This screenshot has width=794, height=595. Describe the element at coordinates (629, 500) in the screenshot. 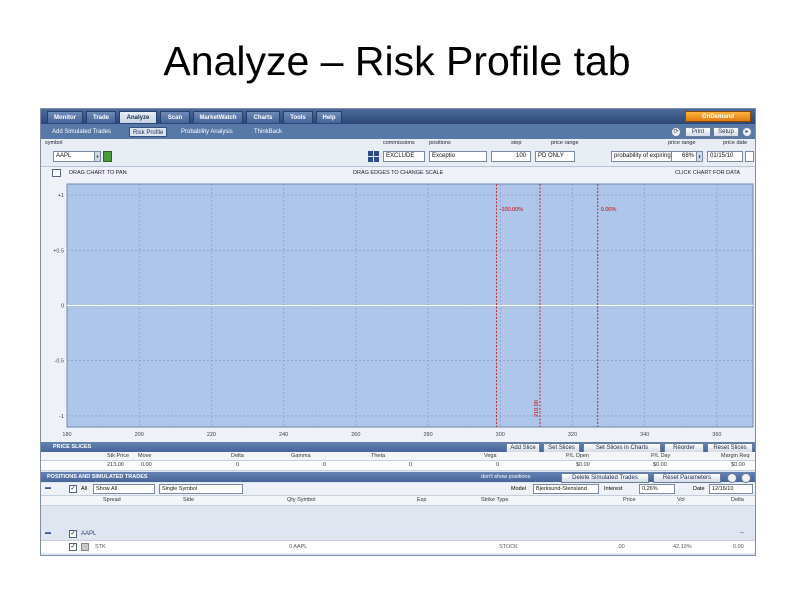

I see `col-price: Price` at that location.